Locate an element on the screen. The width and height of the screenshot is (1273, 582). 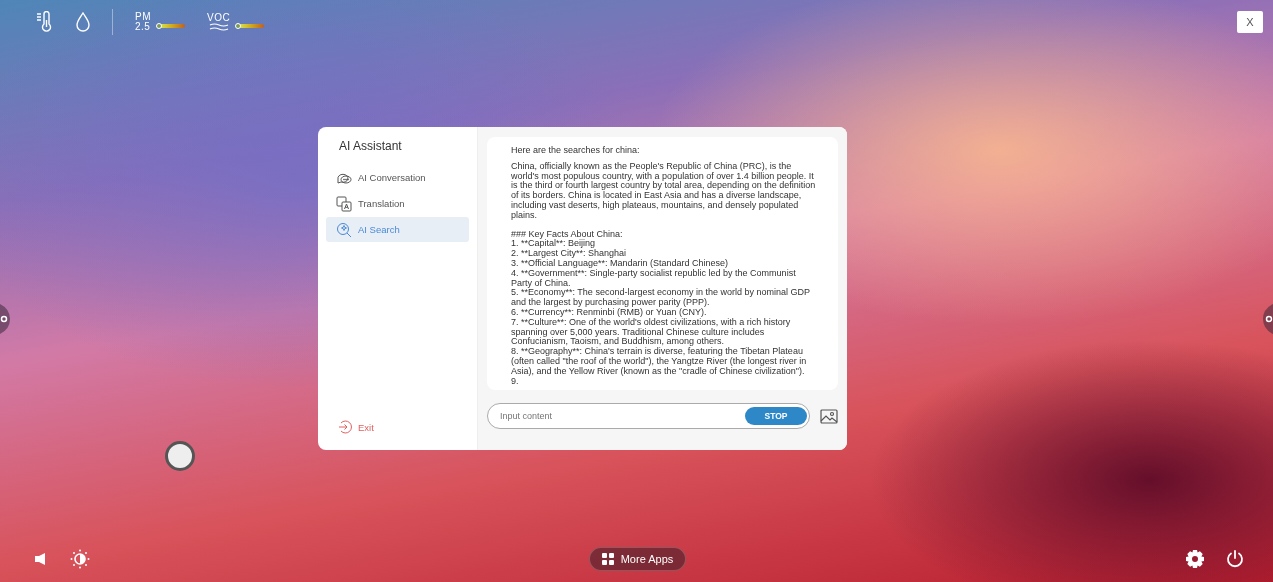
input-field: Input content STOP is located at coordinates (648, 416).